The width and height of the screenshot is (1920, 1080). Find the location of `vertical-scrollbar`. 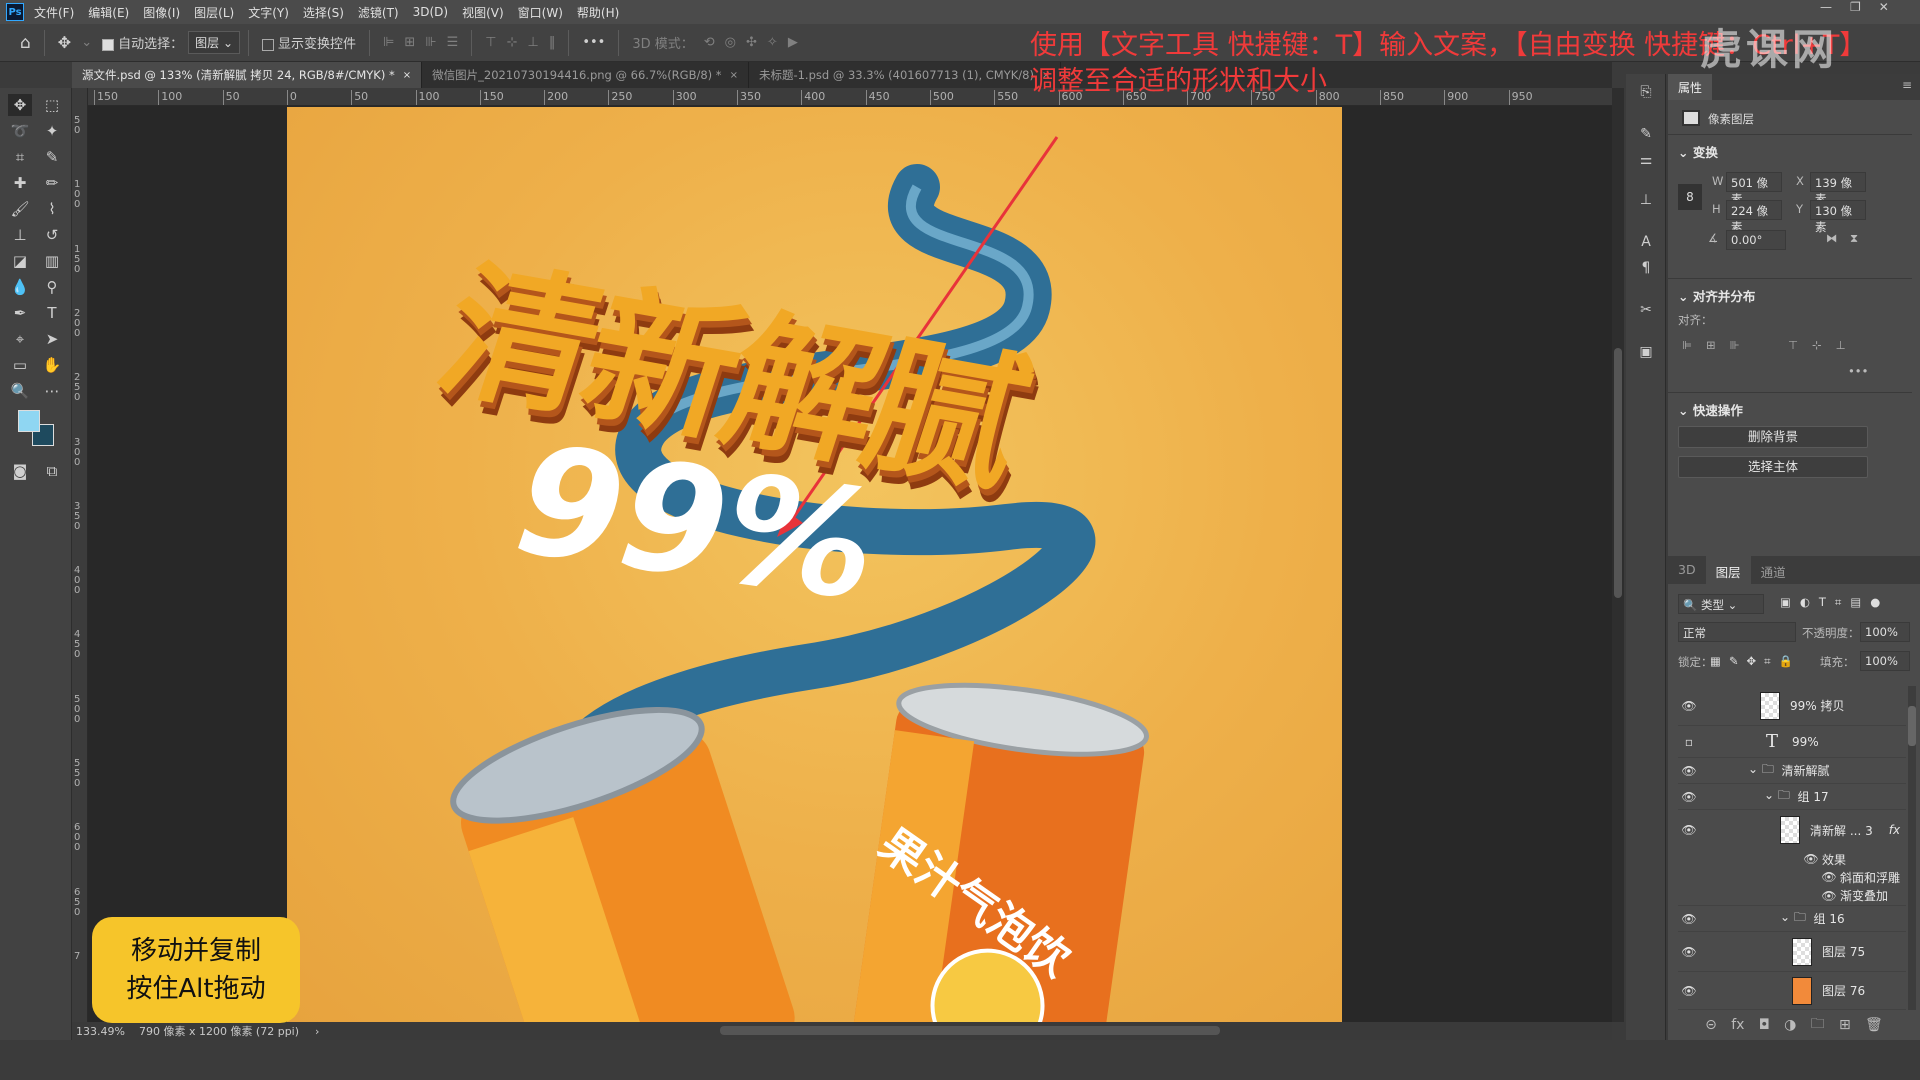

vertical-scrollbar is located at coordinates (1618, 555).